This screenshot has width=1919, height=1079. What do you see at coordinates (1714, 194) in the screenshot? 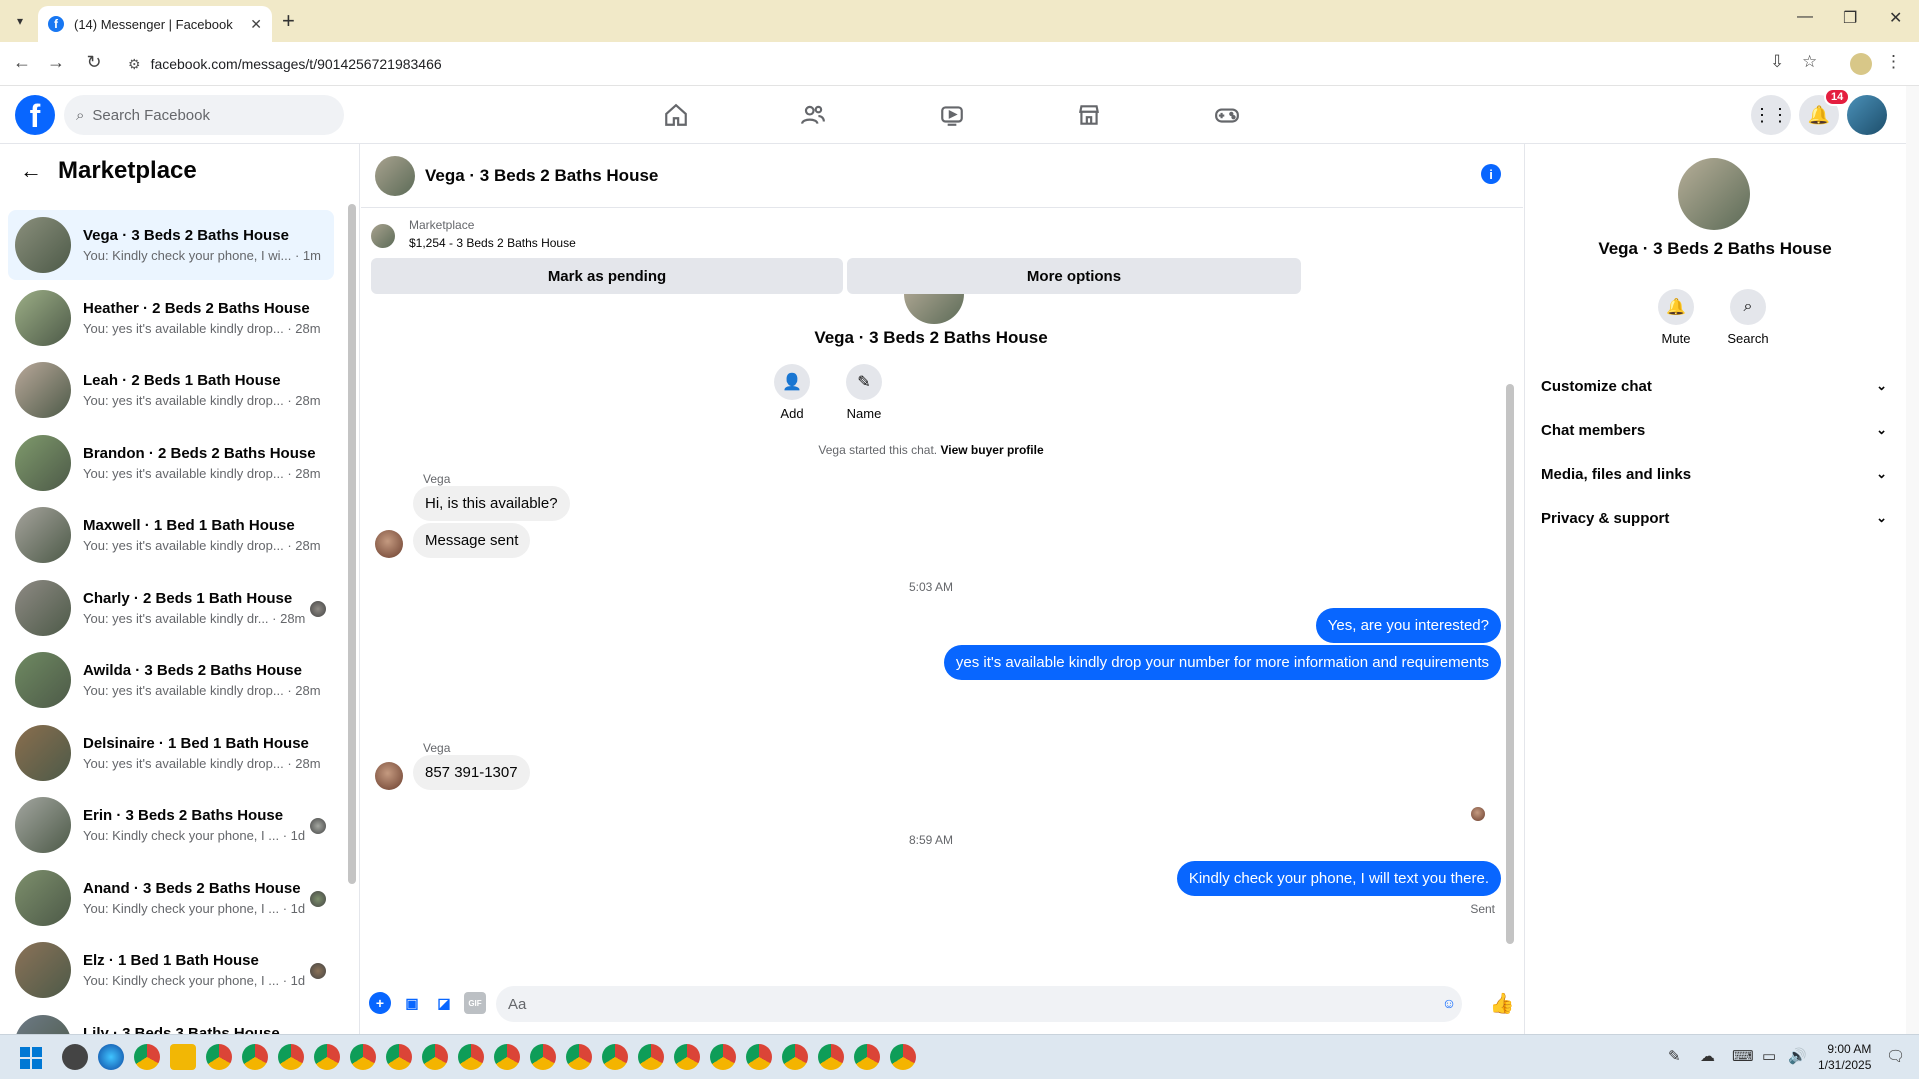
I see `chat-profile-picture` at bounding box center [1714, 194].